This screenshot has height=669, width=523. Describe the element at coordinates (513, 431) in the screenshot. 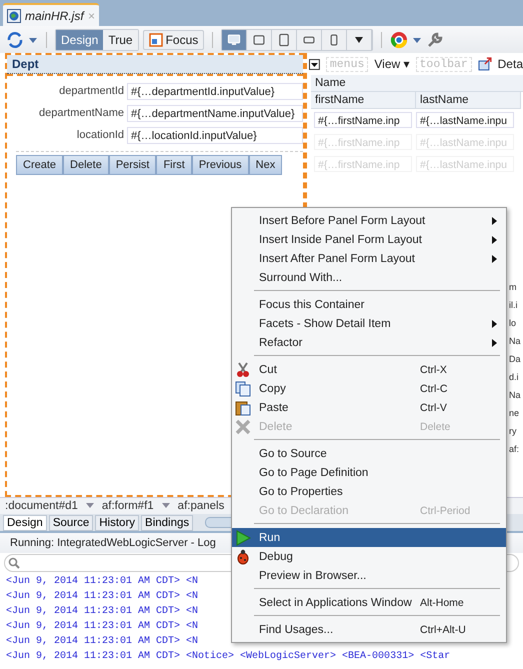

I see `partial-text: ry` at that location.